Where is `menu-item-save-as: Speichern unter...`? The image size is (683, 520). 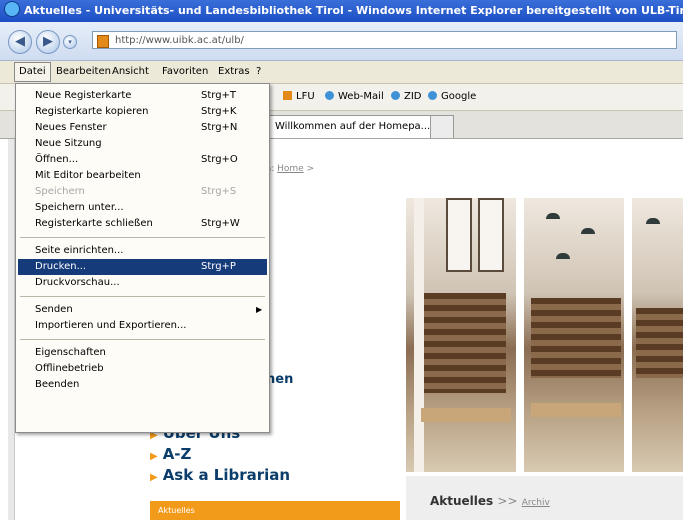
menu-item-save-as: Speichern unter... is located at coordinates (142, 208).